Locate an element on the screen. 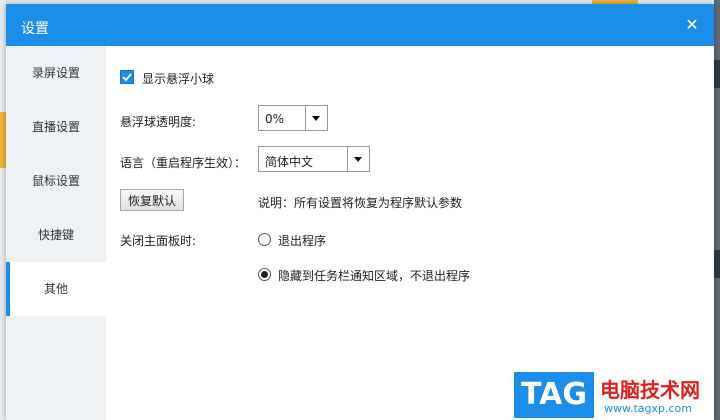  sidebar-item-label: 鼠标设置 is located at coordinates (55, 181).